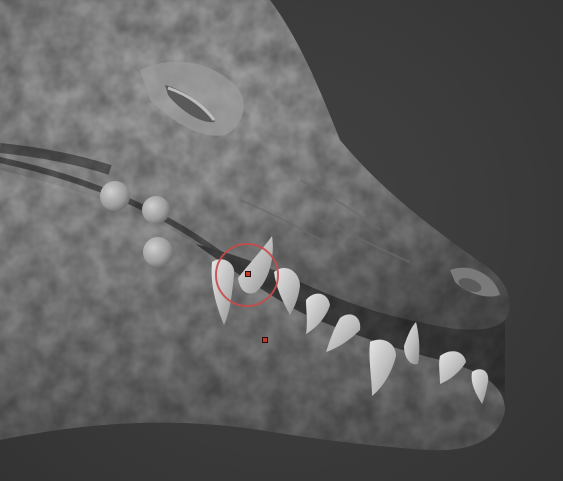 The image size is (563, 481). I want to click on brush-center-marker, so click(248, 274).